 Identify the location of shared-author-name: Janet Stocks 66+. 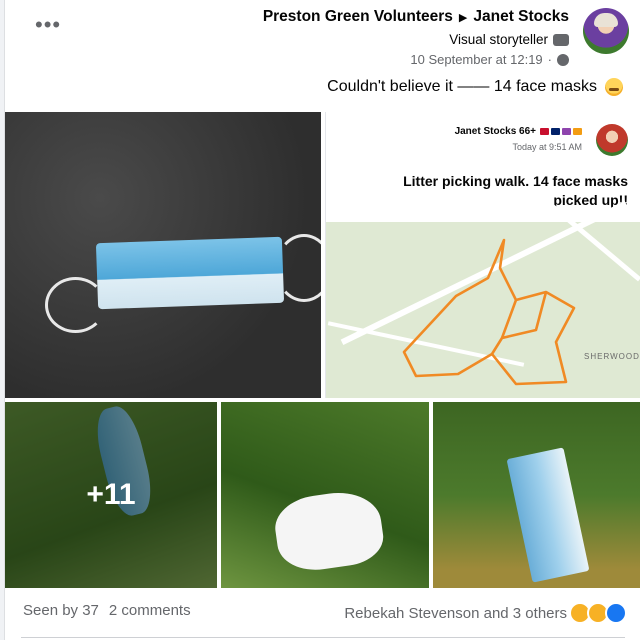
(495, 131).